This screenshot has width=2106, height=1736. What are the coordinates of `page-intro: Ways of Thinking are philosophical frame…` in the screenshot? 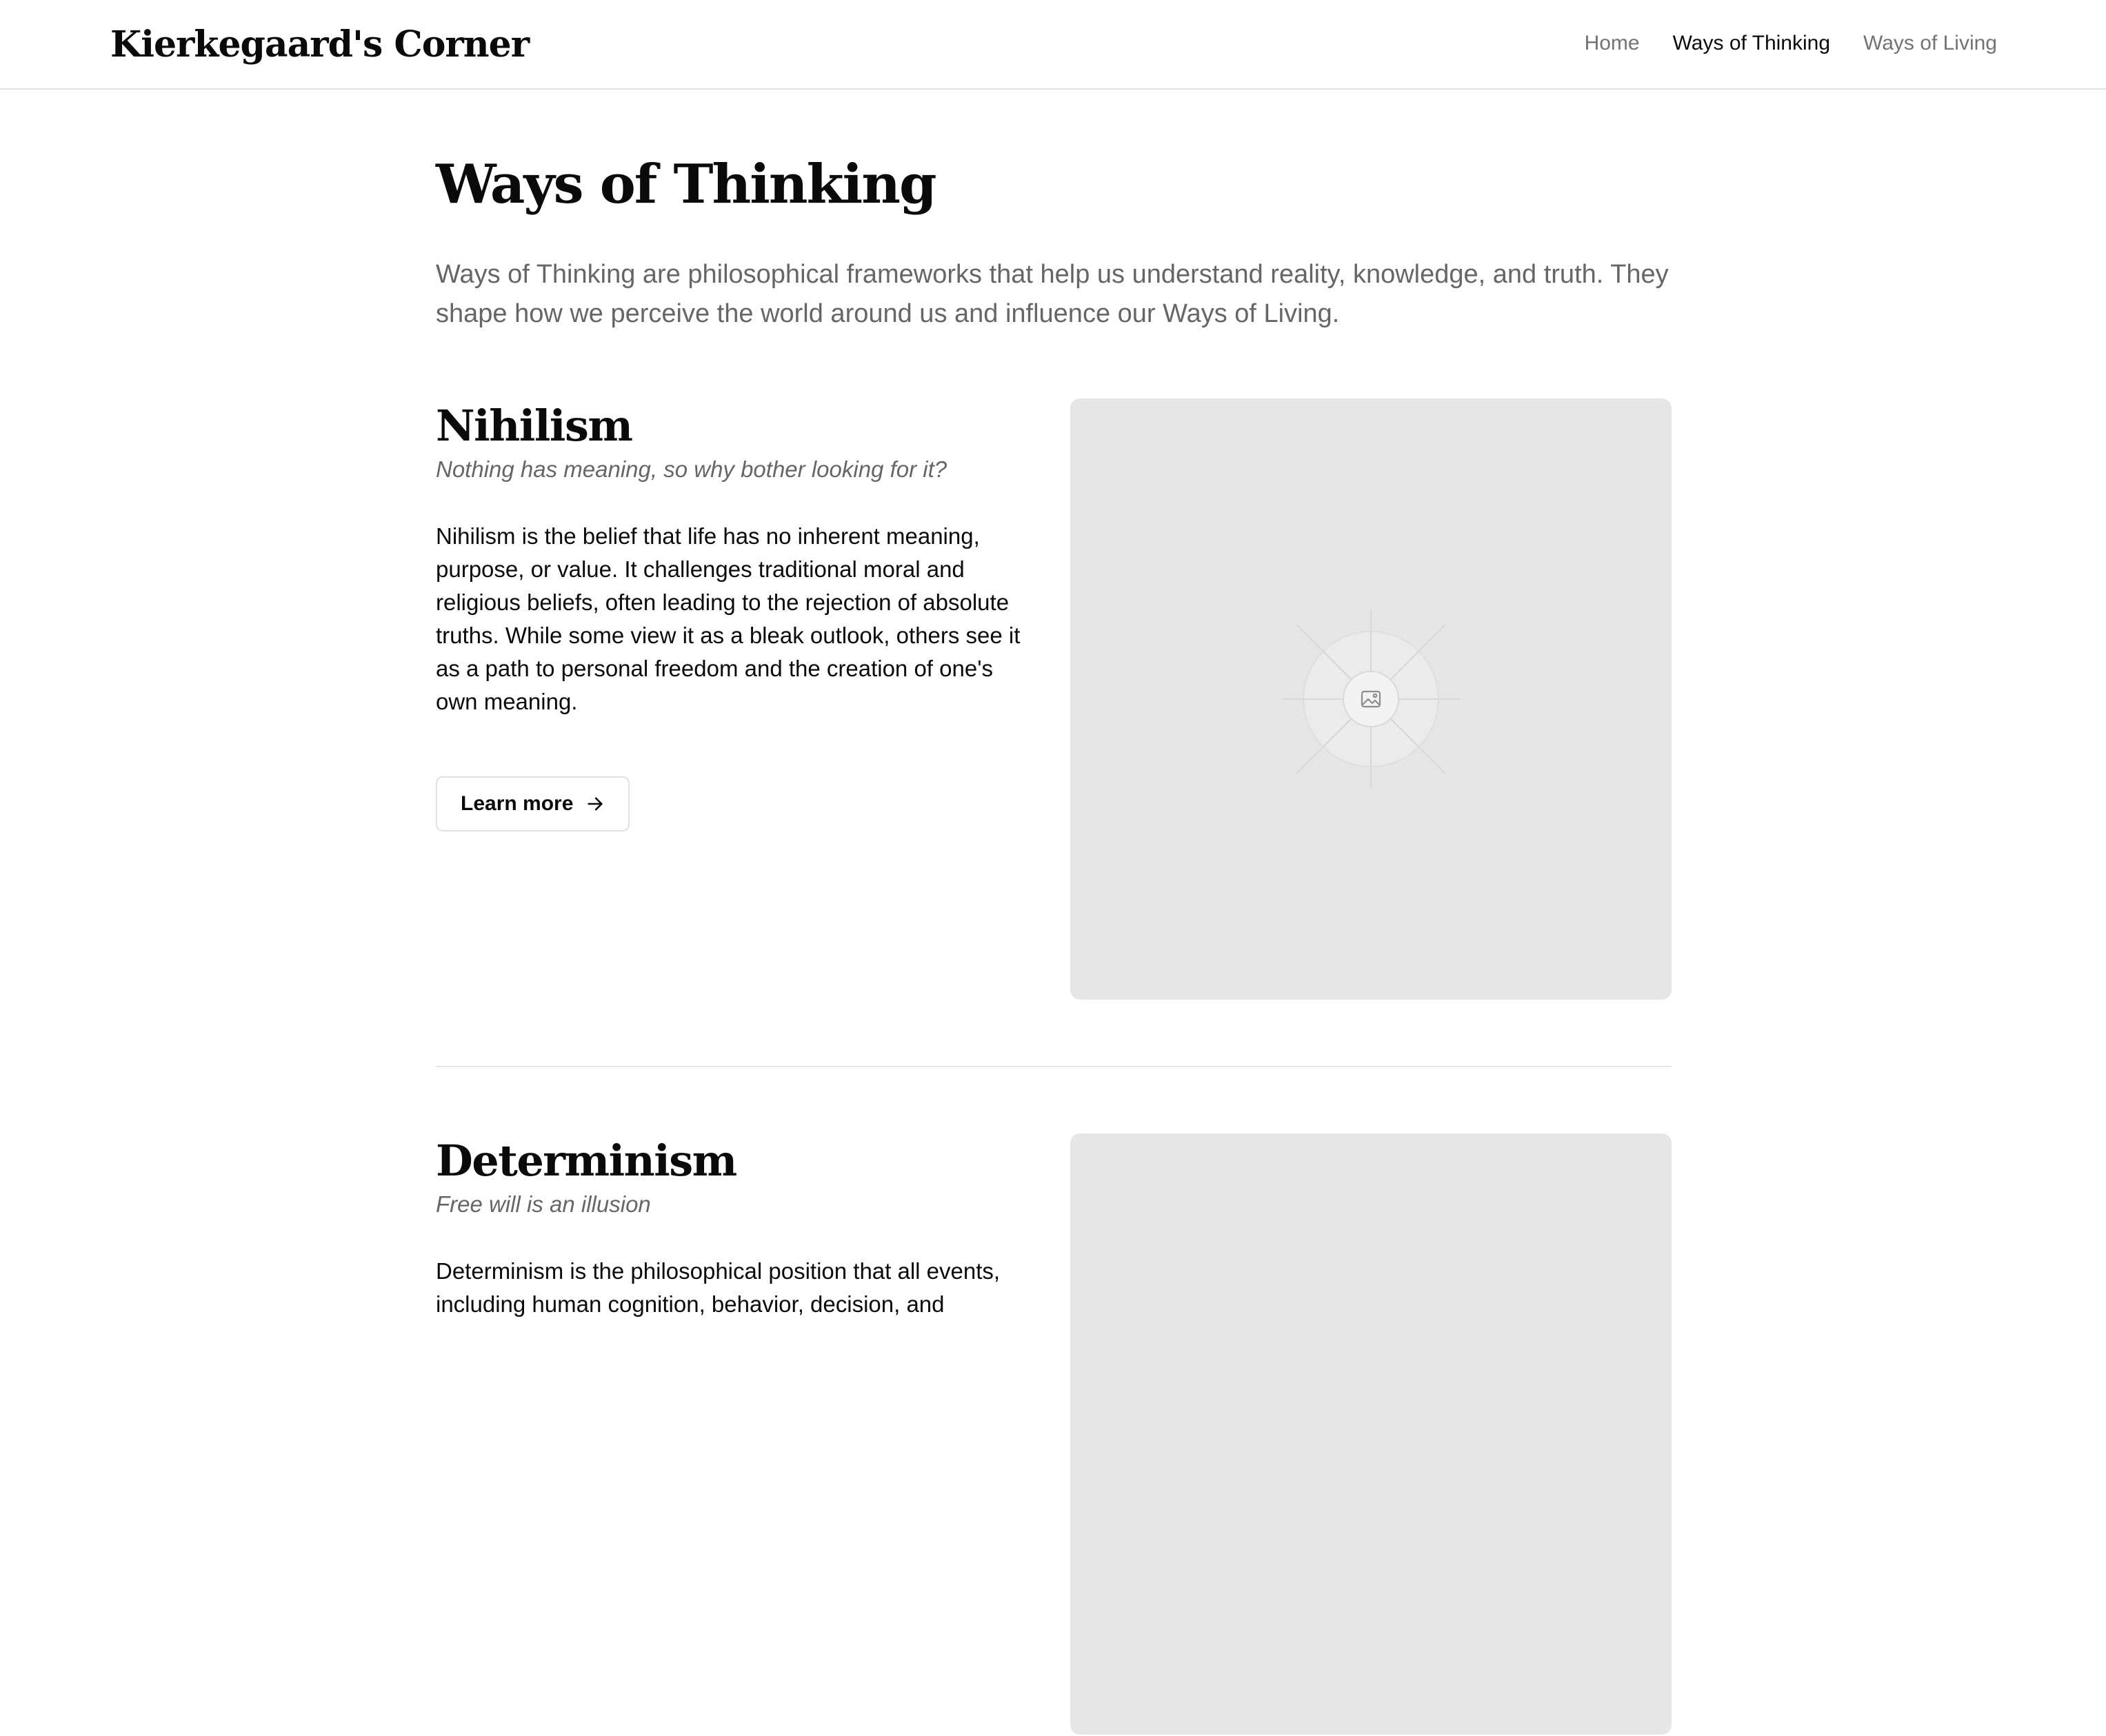 It's located at (1052, 294).